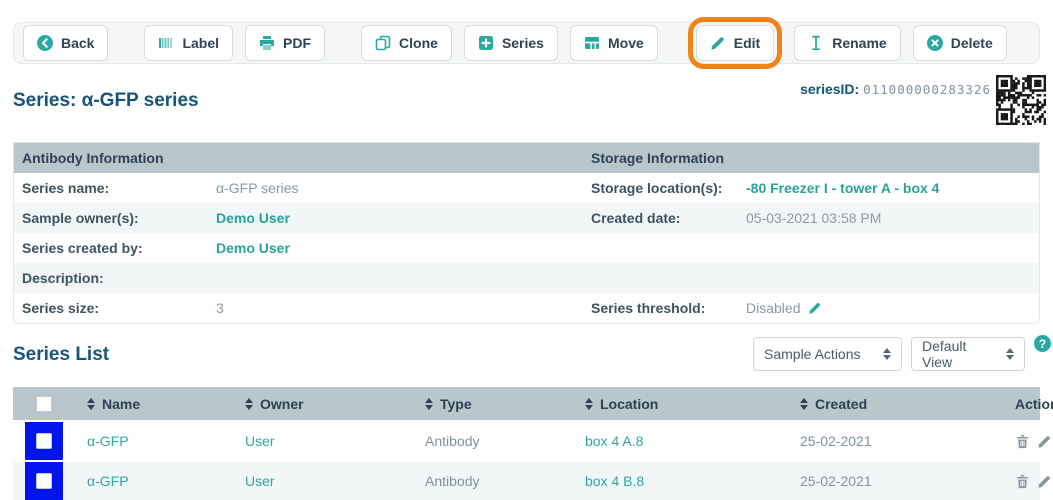  Describe the element at coordinates (658, 158) in the screenshot. I see `storage-information-title: Storage Information` at that location.